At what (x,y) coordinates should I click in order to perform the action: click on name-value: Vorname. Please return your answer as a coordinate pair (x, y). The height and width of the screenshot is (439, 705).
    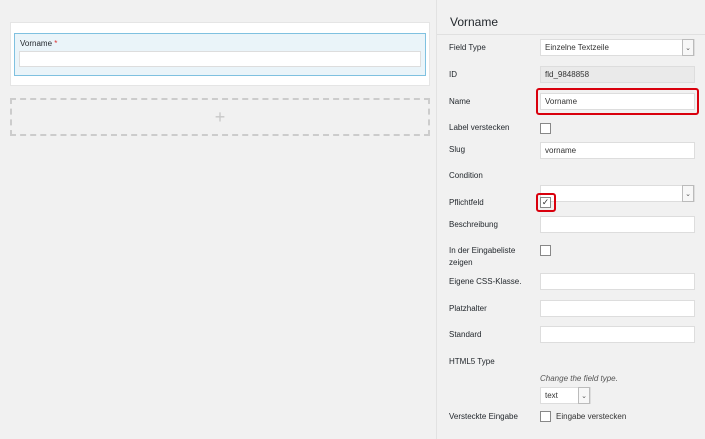
    Looking at the image, I should click on (561, 101).